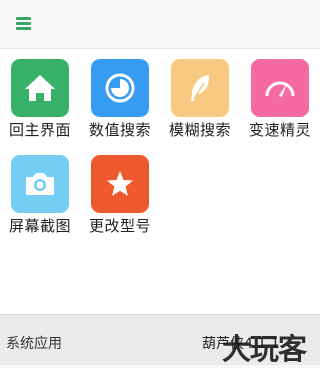 Image resolution: width=320 pixels, height=368 pixels. I want to click on app-change-model: 更改型号, so click(120, 190).